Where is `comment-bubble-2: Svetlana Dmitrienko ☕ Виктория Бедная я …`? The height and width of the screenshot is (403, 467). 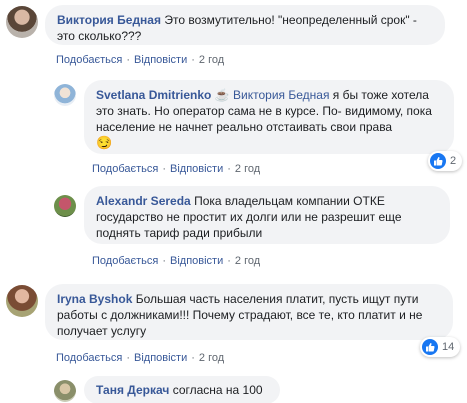 comment-bubble-2: Svetlana Dmitrienko ☕ Виктория Бедная я … is located at coordinates (269, 117).